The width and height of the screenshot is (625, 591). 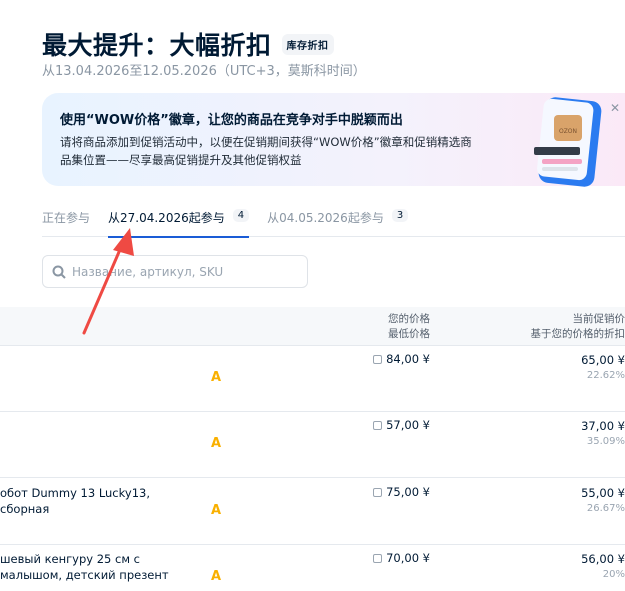 What do you see at coordinates (568, 142) in the screenshot?
I see `phone-promo-illustration: OZON` at bounding box center [568, 142].